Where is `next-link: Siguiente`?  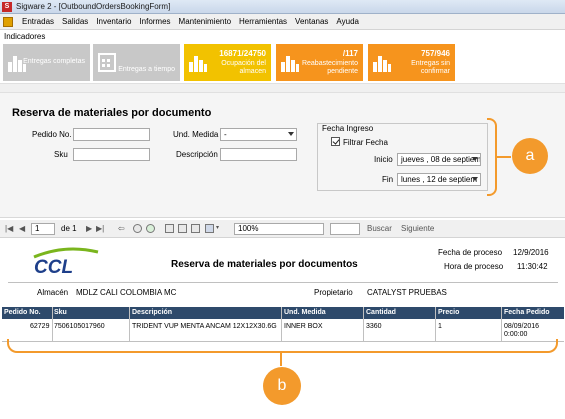 next-link: Siguiente is located at coordinates (417, 228).